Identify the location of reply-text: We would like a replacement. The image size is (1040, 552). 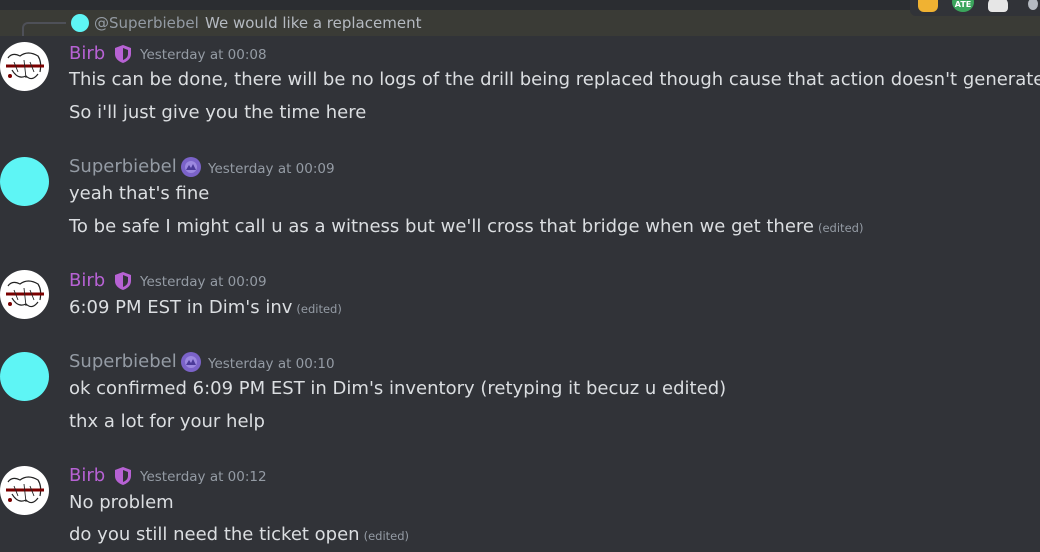
(313, 23).